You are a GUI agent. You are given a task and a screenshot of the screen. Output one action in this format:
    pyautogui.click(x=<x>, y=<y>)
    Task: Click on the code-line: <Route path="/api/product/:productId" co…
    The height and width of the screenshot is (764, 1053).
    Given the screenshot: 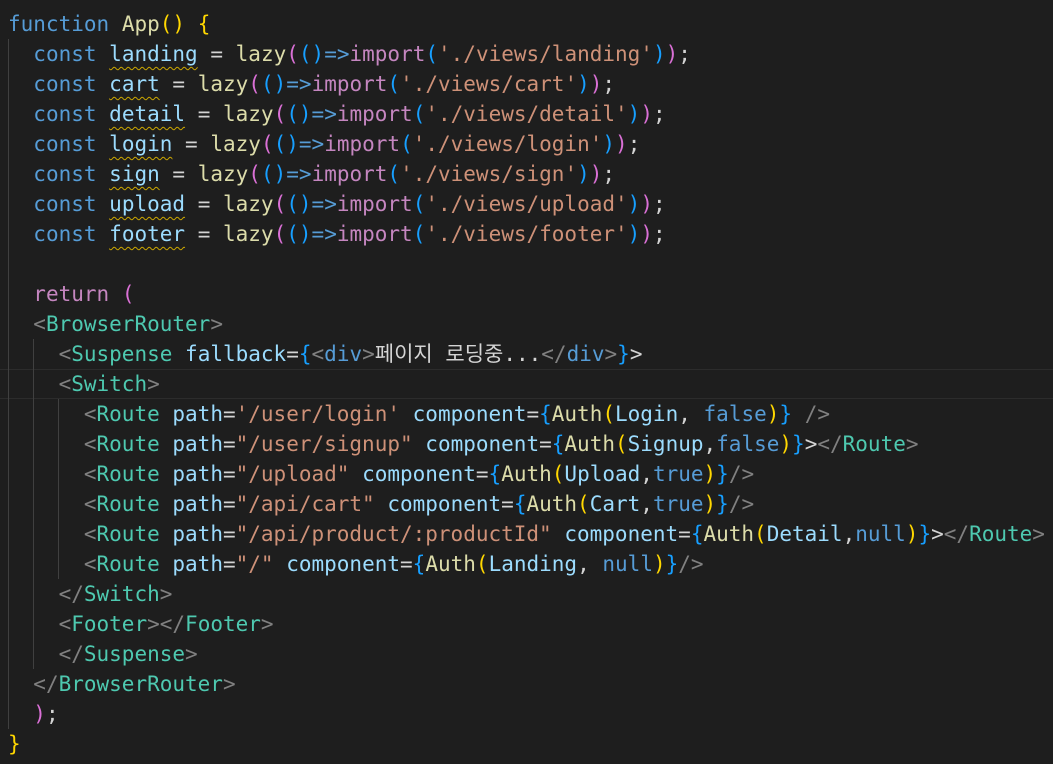 What is the action you would take?
    pyautogui.click(x=526, y=534)
    